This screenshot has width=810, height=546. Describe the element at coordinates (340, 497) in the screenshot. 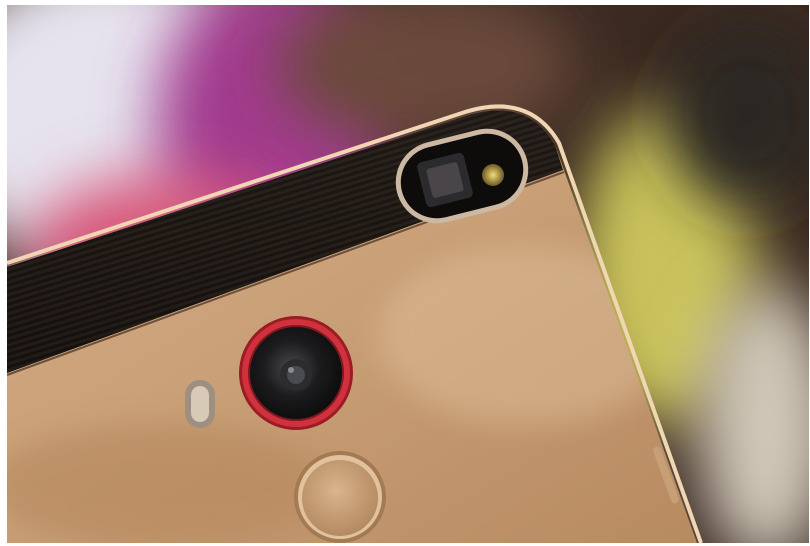

I see `fingerprint-sensor-icon` at that location.